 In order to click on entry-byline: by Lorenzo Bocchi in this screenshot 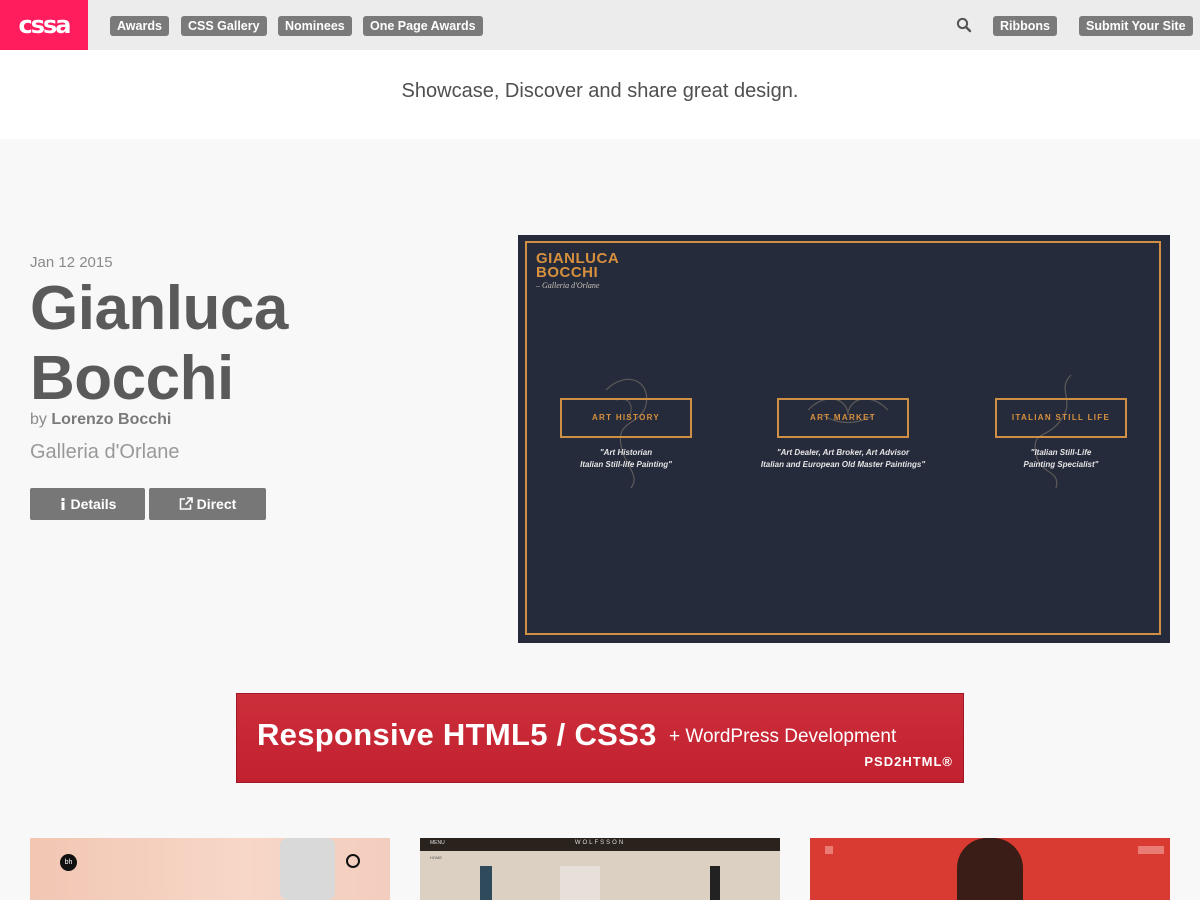, I will do `click(100, 420)`.